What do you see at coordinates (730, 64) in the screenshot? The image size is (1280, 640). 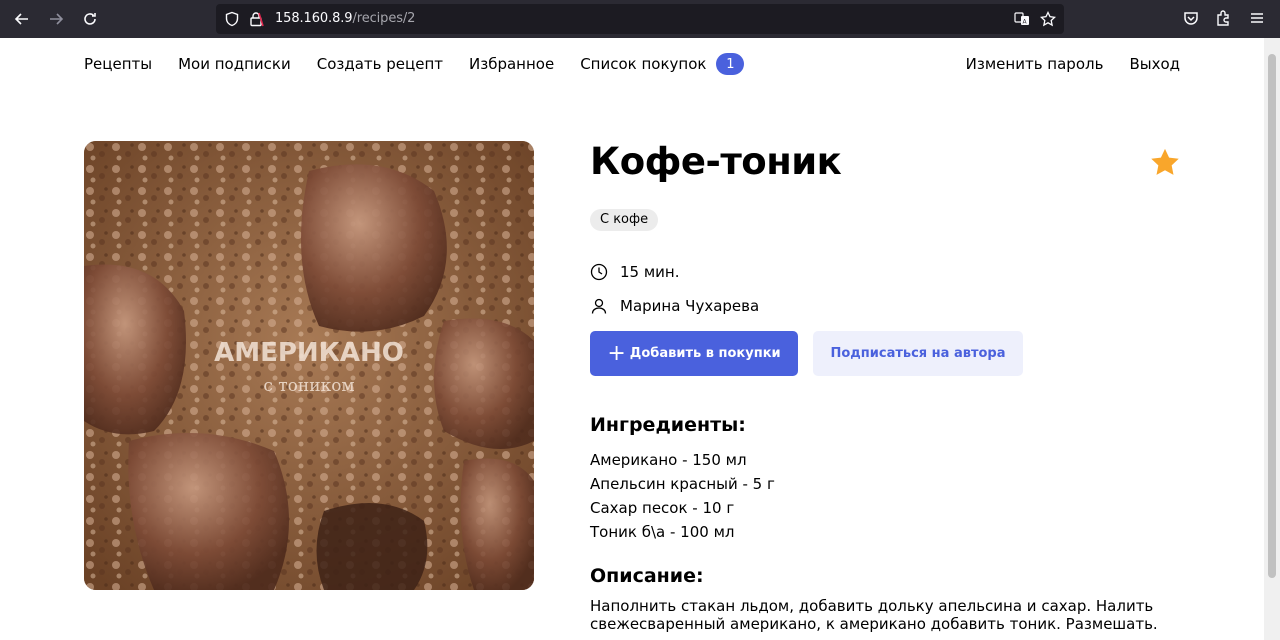 I see `shopping-count-badge: 1` at bounding box center [730, 64].